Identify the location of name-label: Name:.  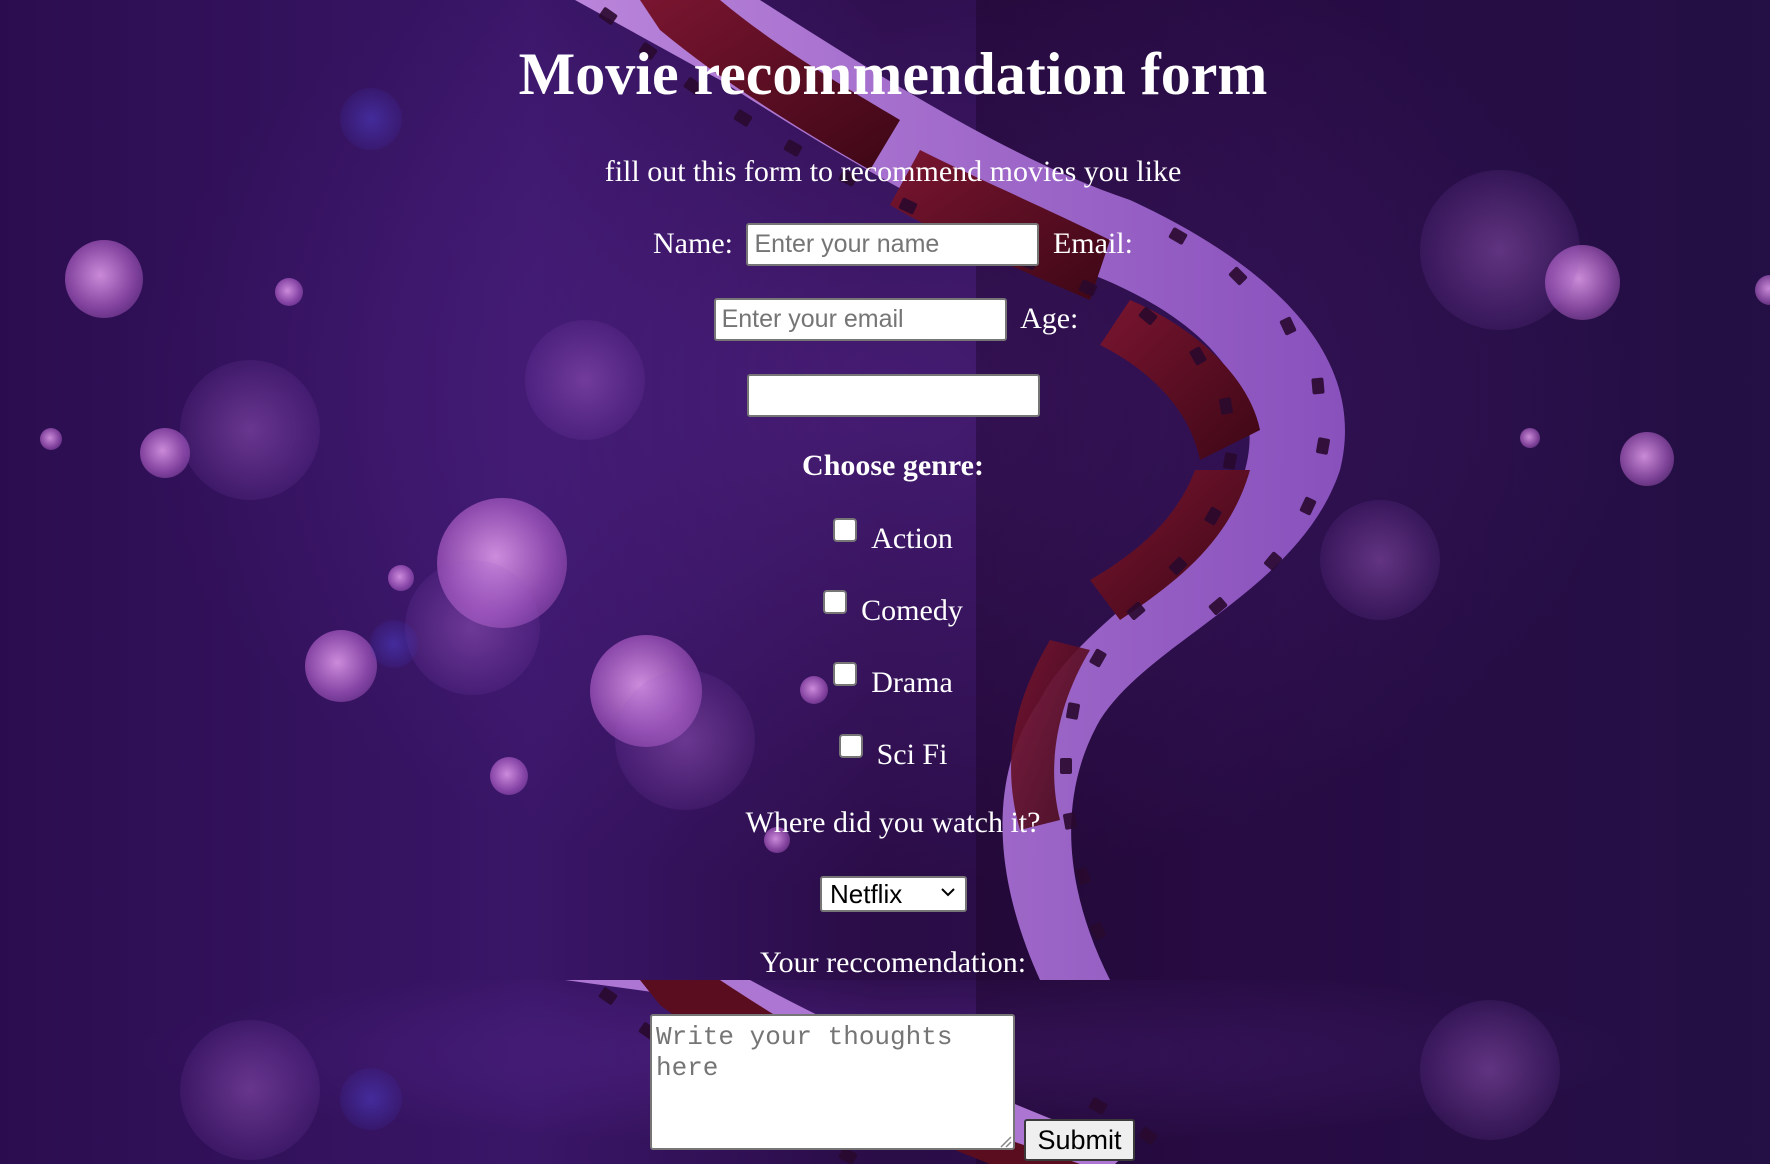
(693, 244).